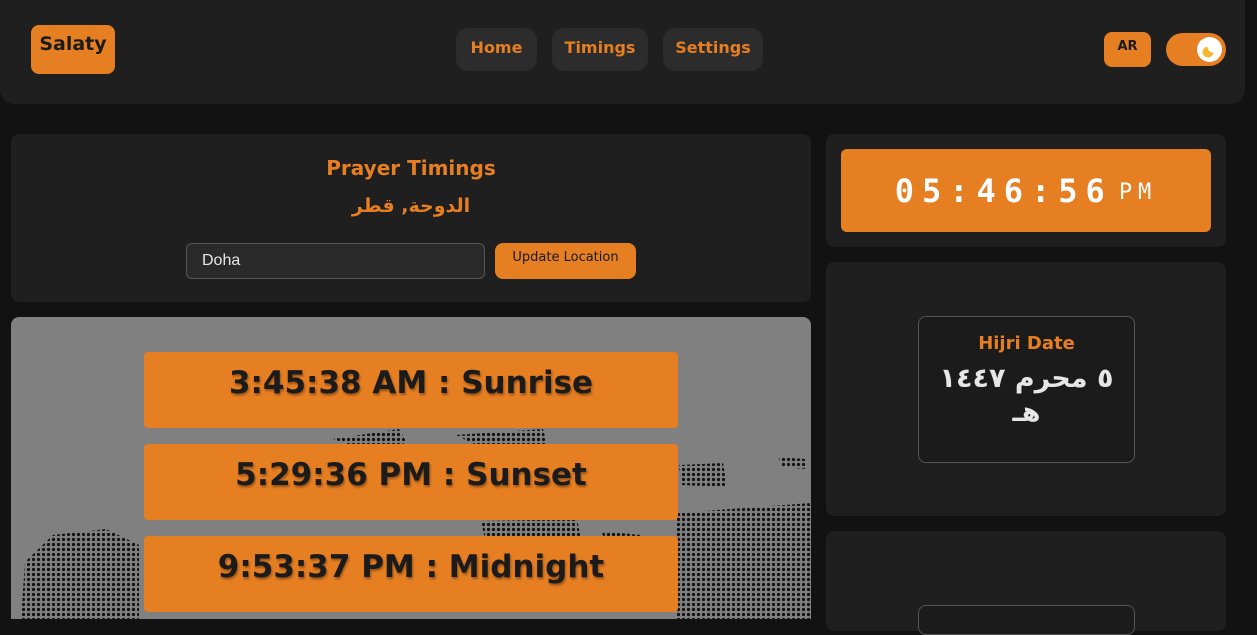 The width and height of the screenshot is (1257, 635). I want to click on nav-settings-label: Settings, so click(713, 47).